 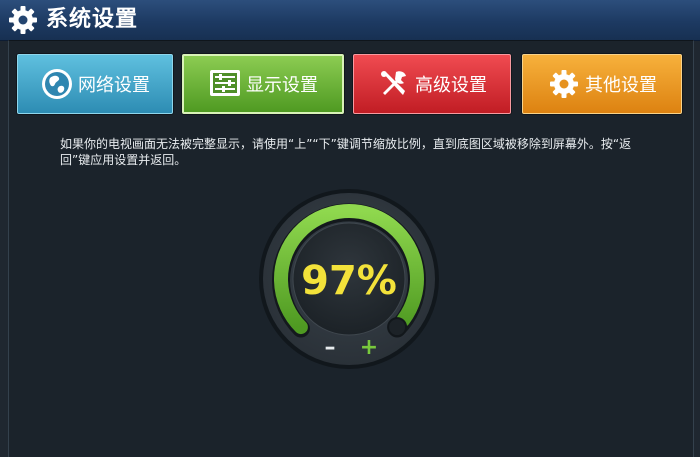 What do you see at coordinates (621, 85) in the screenshot?
I see `tab-other-label: 其他设置` at bounding box center [621, 85].